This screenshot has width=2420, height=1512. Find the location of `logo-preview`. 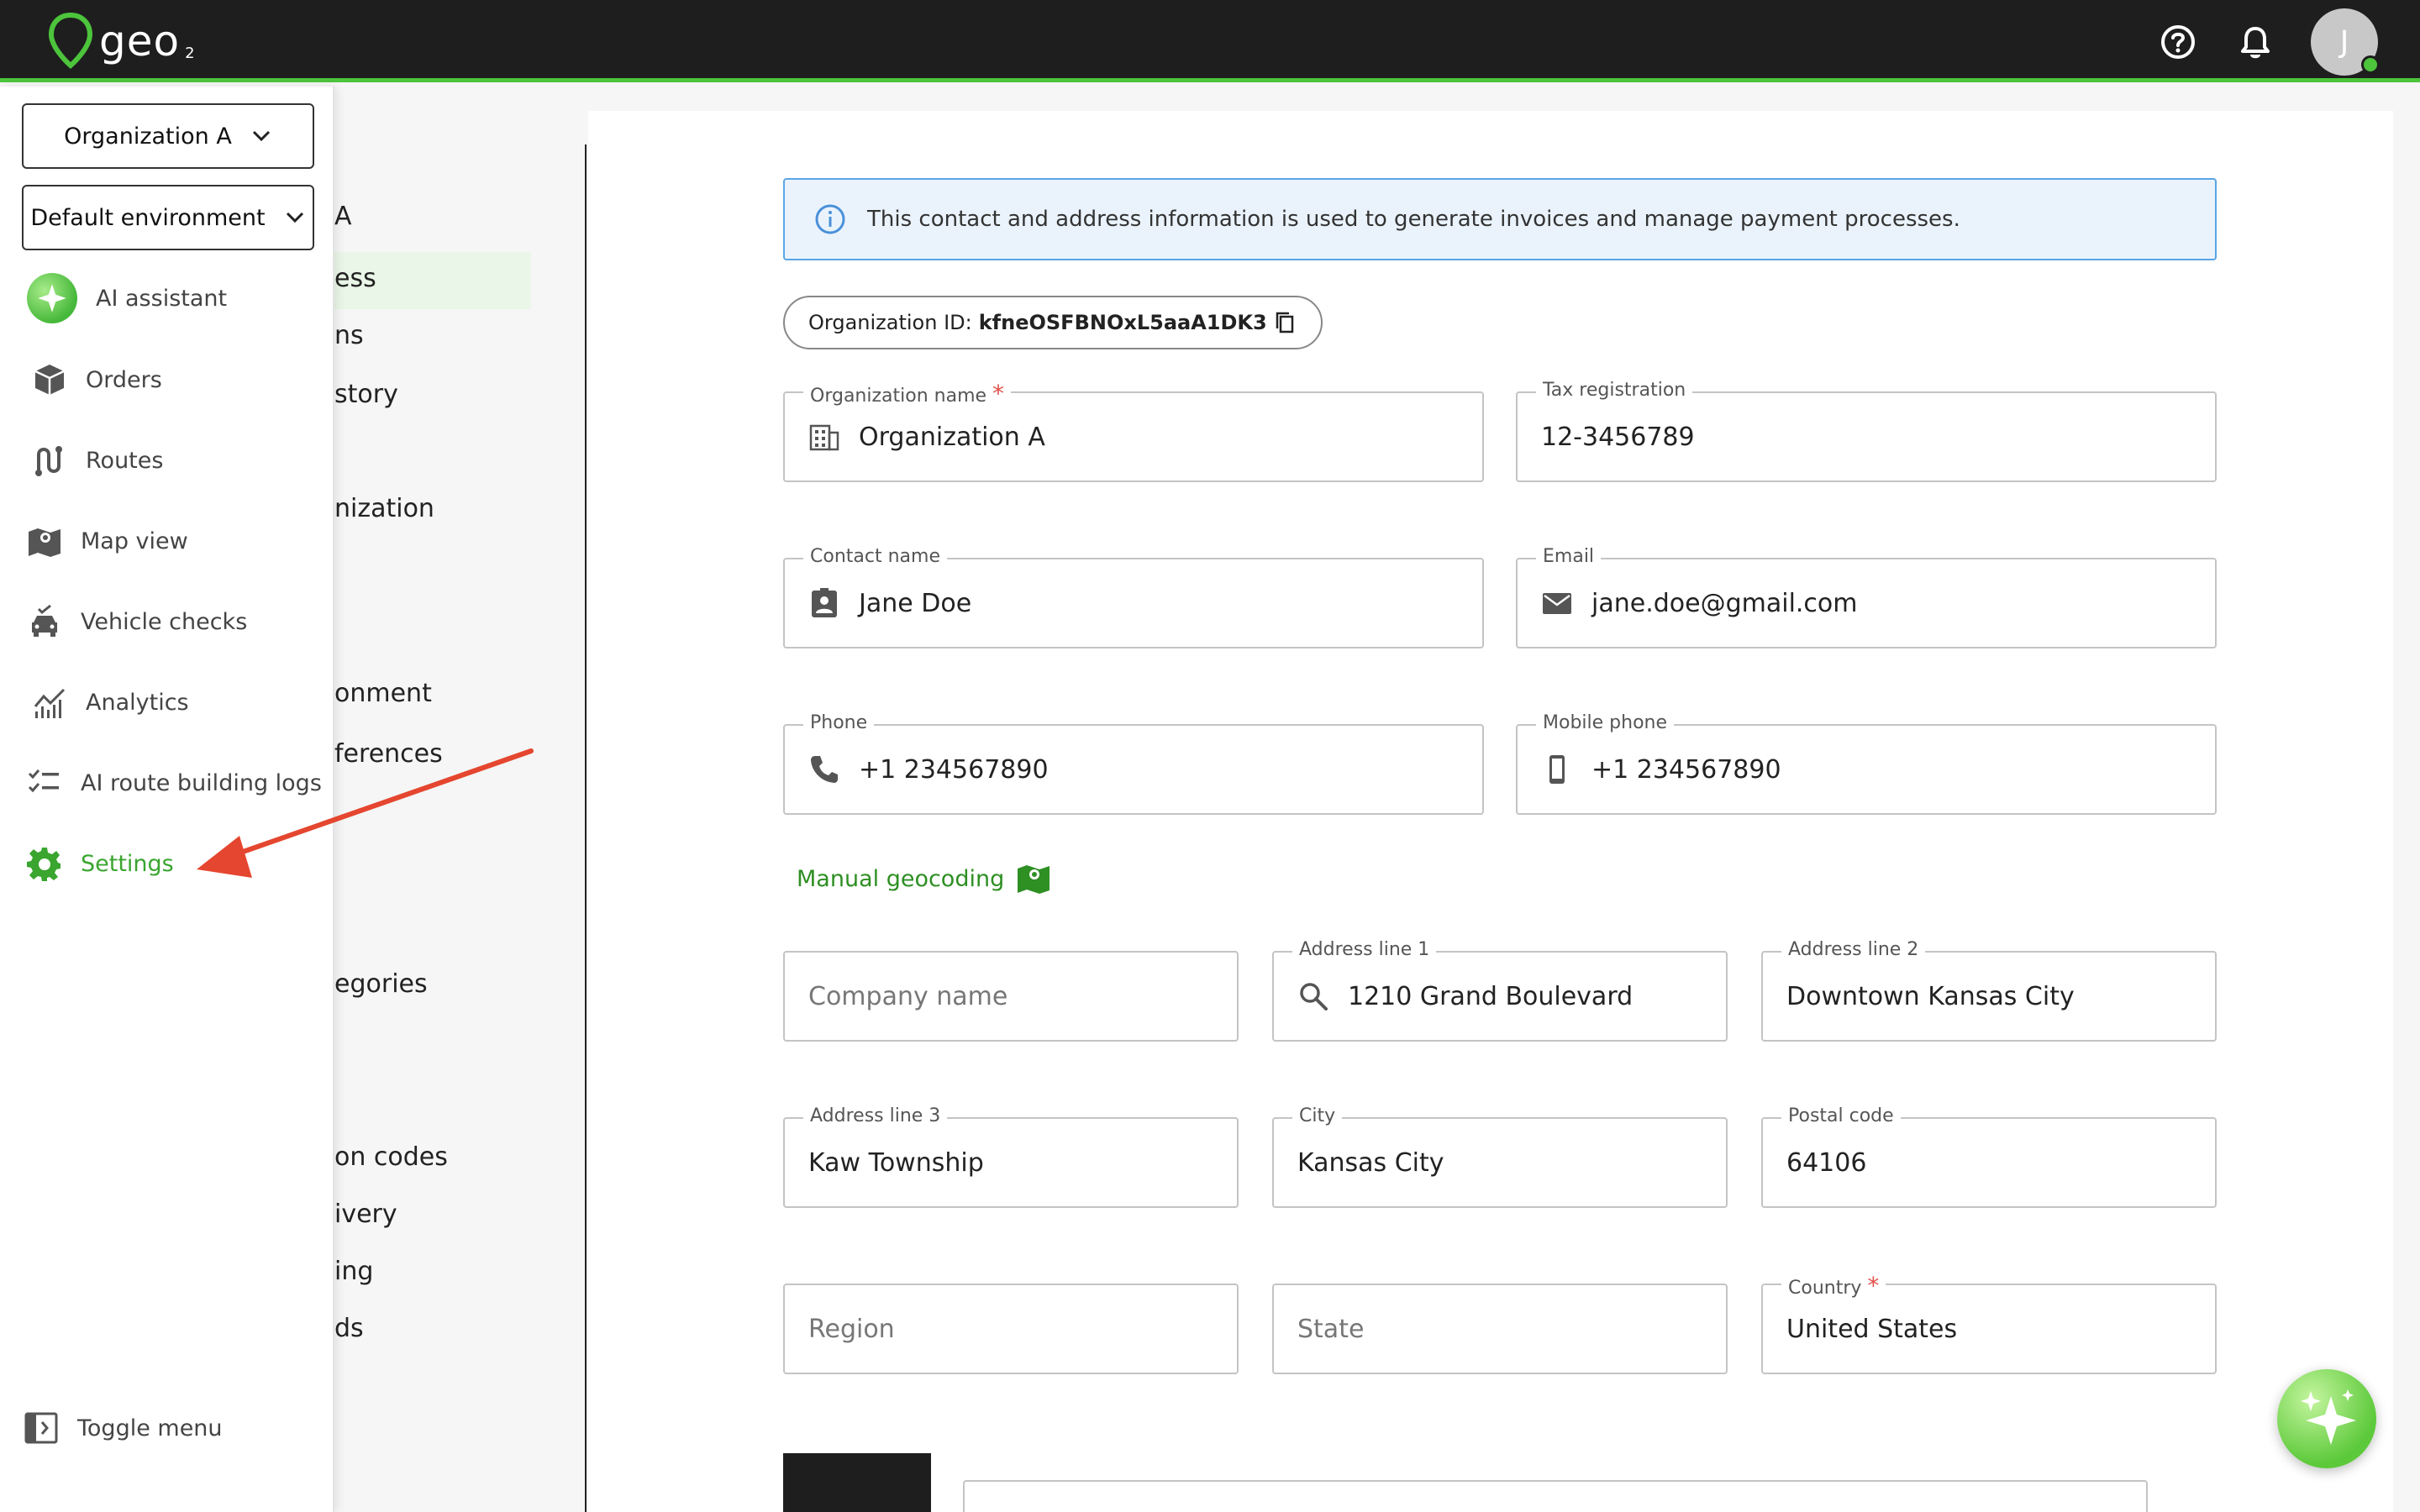

logo-preview is located at coordinates (857, 1482).